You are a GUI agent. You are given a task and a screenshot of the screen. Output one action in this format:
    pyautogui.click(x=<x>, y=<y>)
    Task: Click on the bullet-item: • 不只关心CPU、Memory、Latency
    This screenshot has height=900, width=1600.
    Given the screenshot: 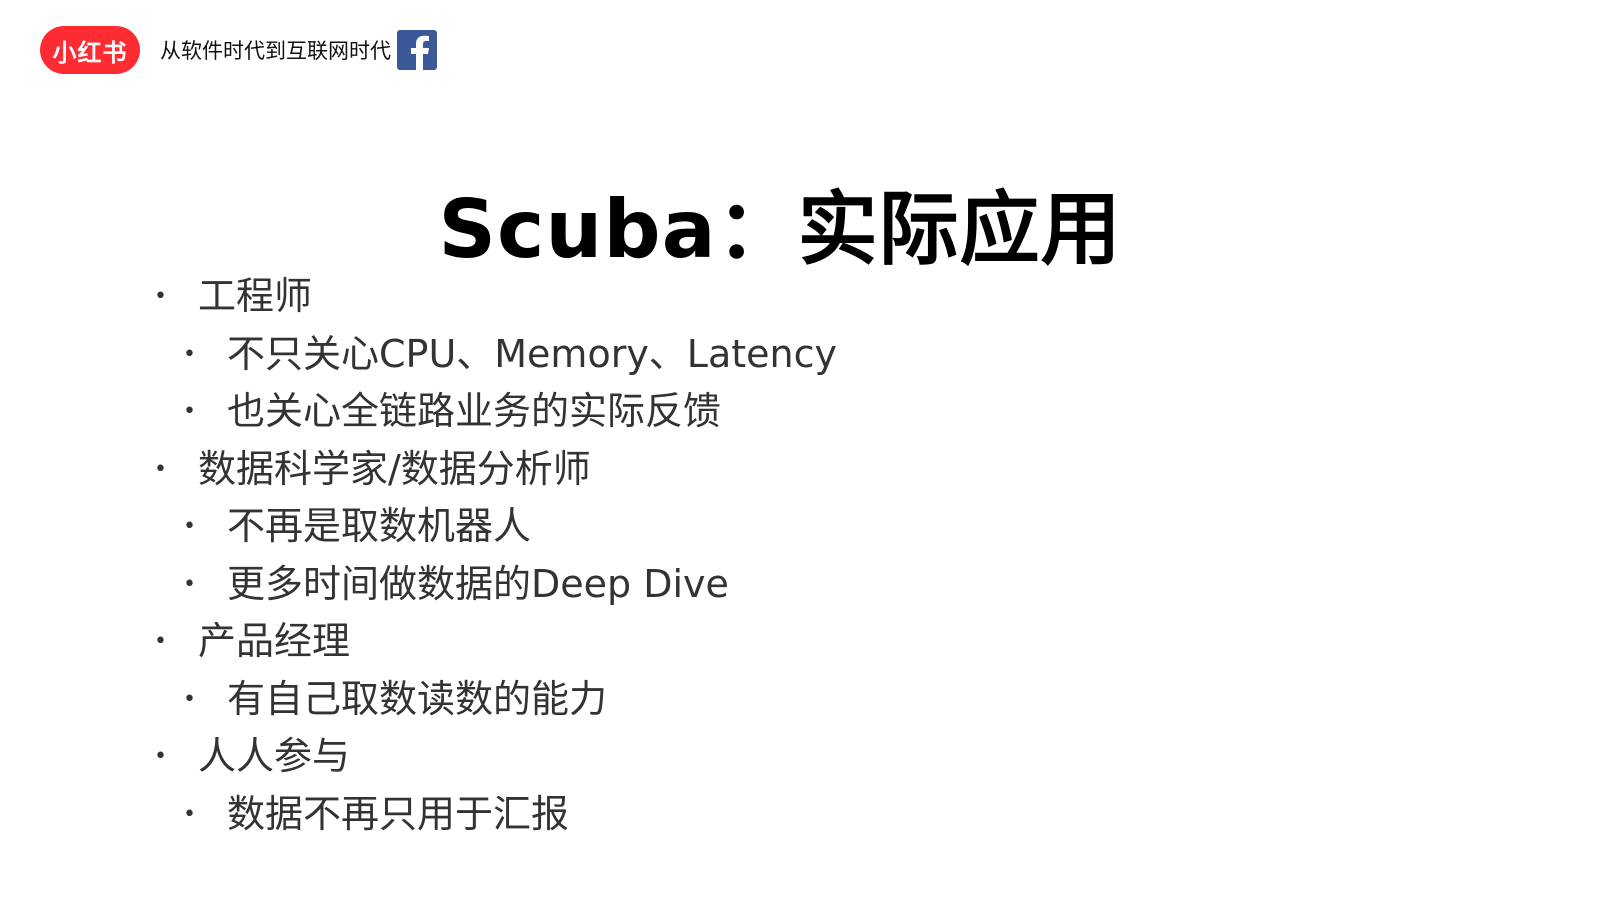 What is the action you would take?
    pyautogui.click(x=750, y=355)
    